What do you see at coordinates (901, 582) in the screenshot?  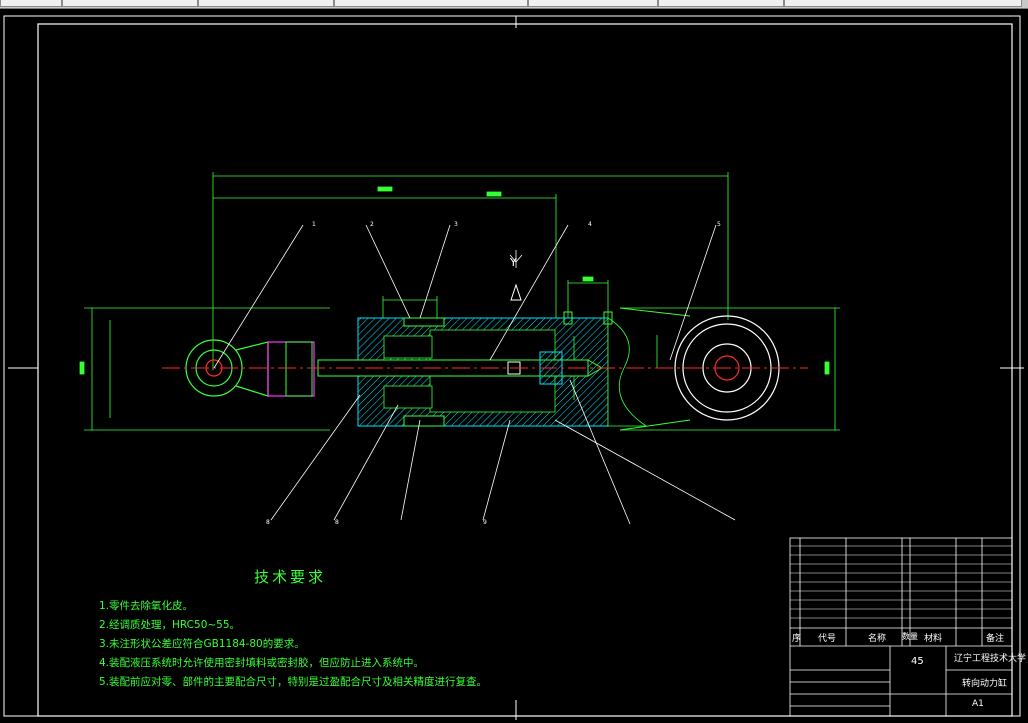 I see `parts-list-rows` at bounding box center [901, 582].